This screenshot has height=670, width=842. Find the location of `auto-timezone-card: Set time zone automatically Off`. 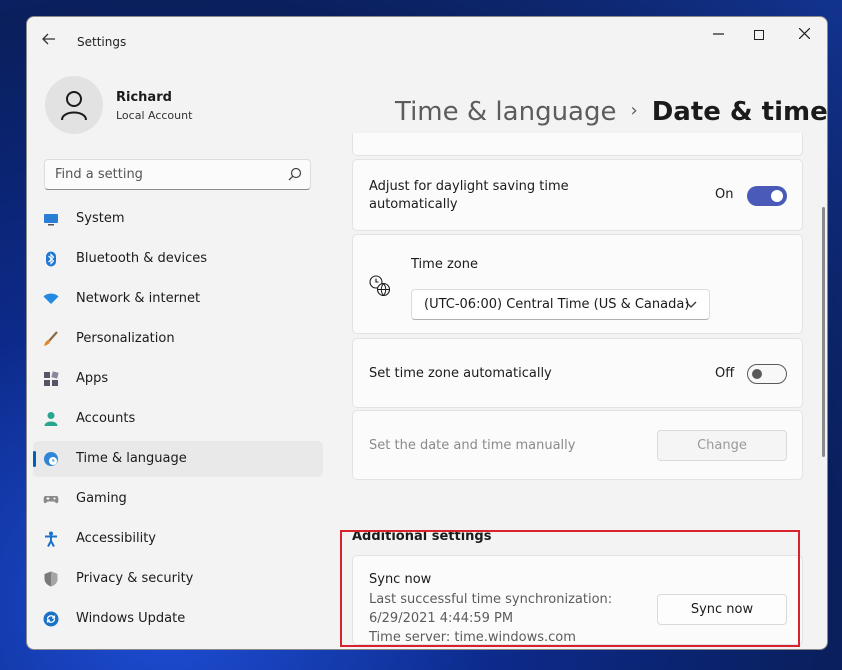

auto-timezone-card: Set time zone automatically Off is located at coordinates (577, 373).